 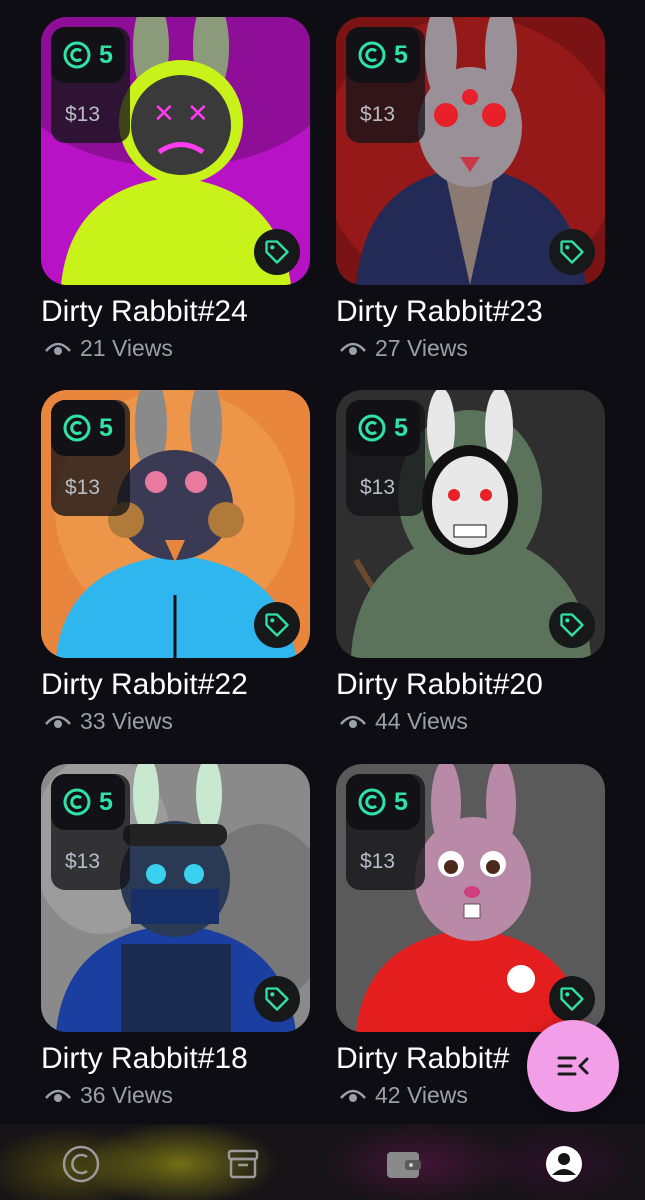 I want to click on nft-title: Dirty Rabbit#, so click(x=422, y=1059).